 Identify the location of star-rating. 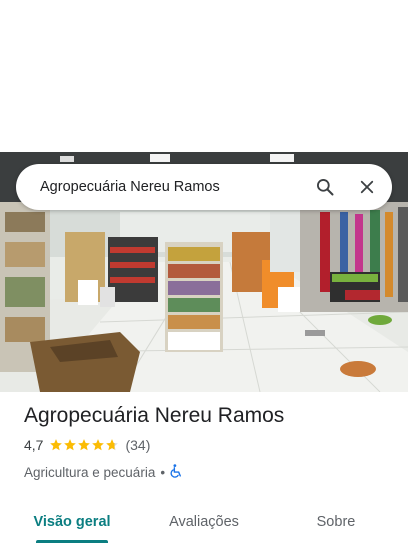
(84, 445).